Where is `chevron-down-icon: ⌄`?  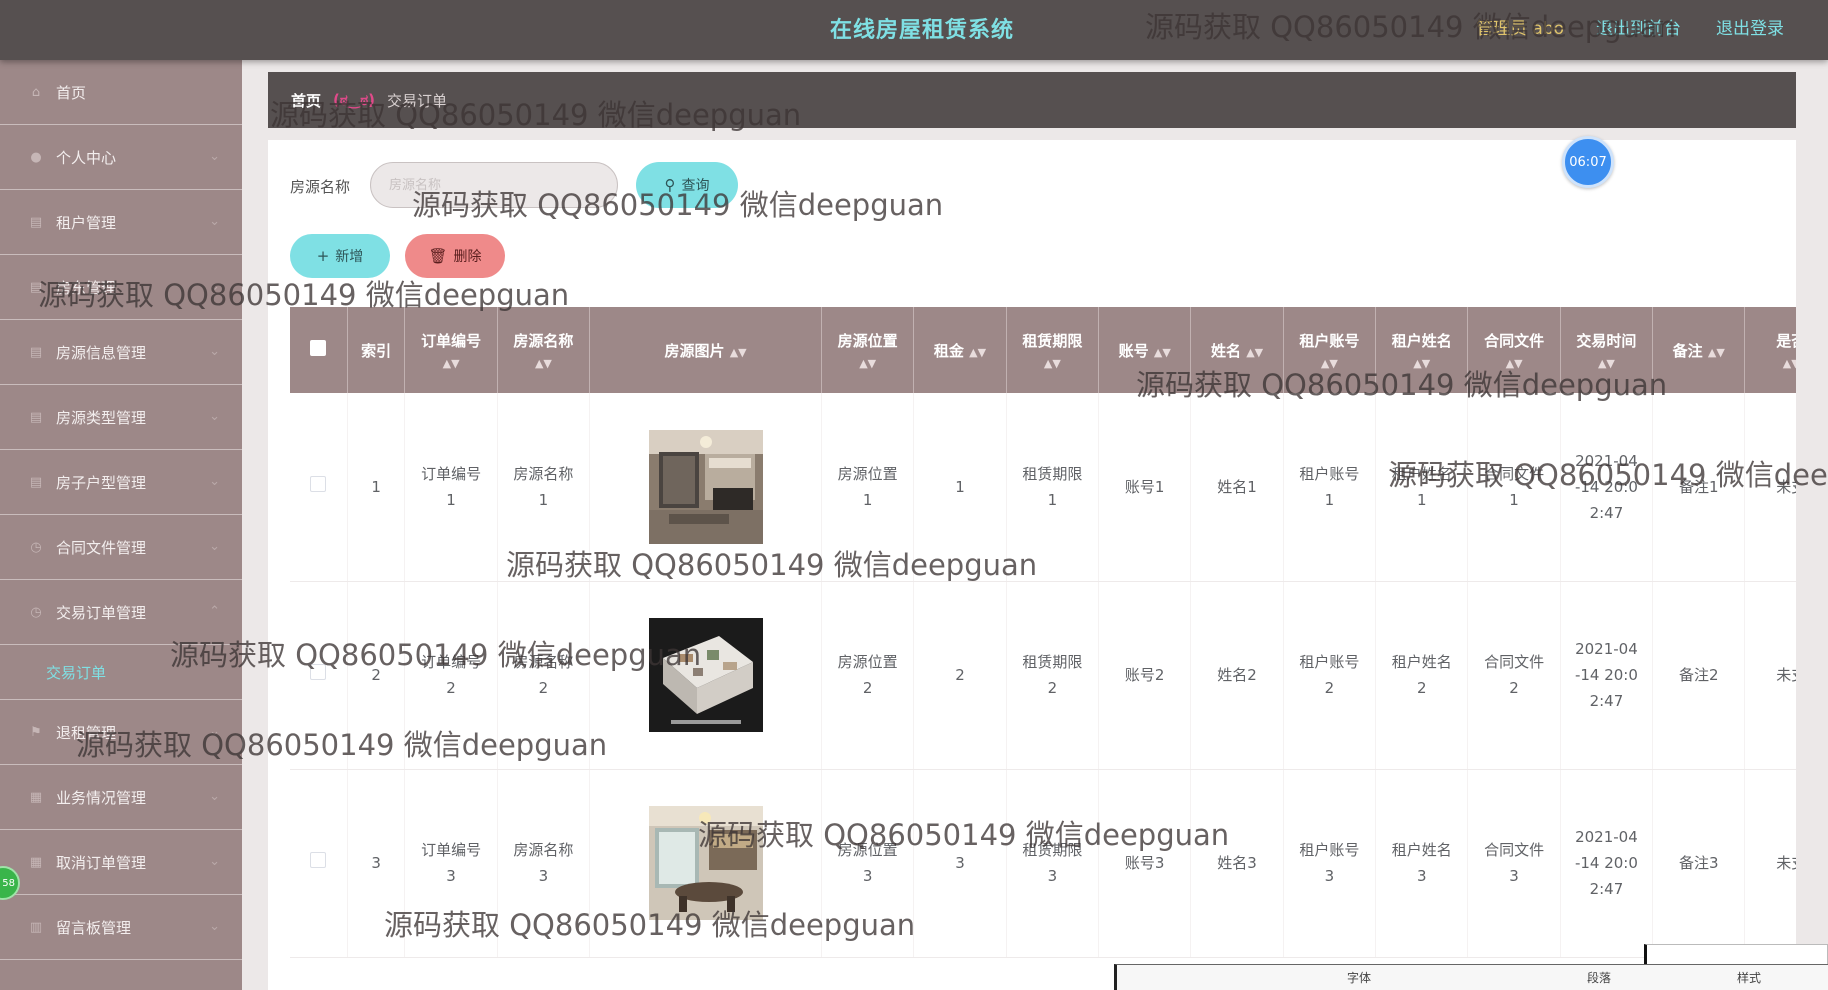 chevron-down-icon: ⌄ is located at coordinates (214, 926).